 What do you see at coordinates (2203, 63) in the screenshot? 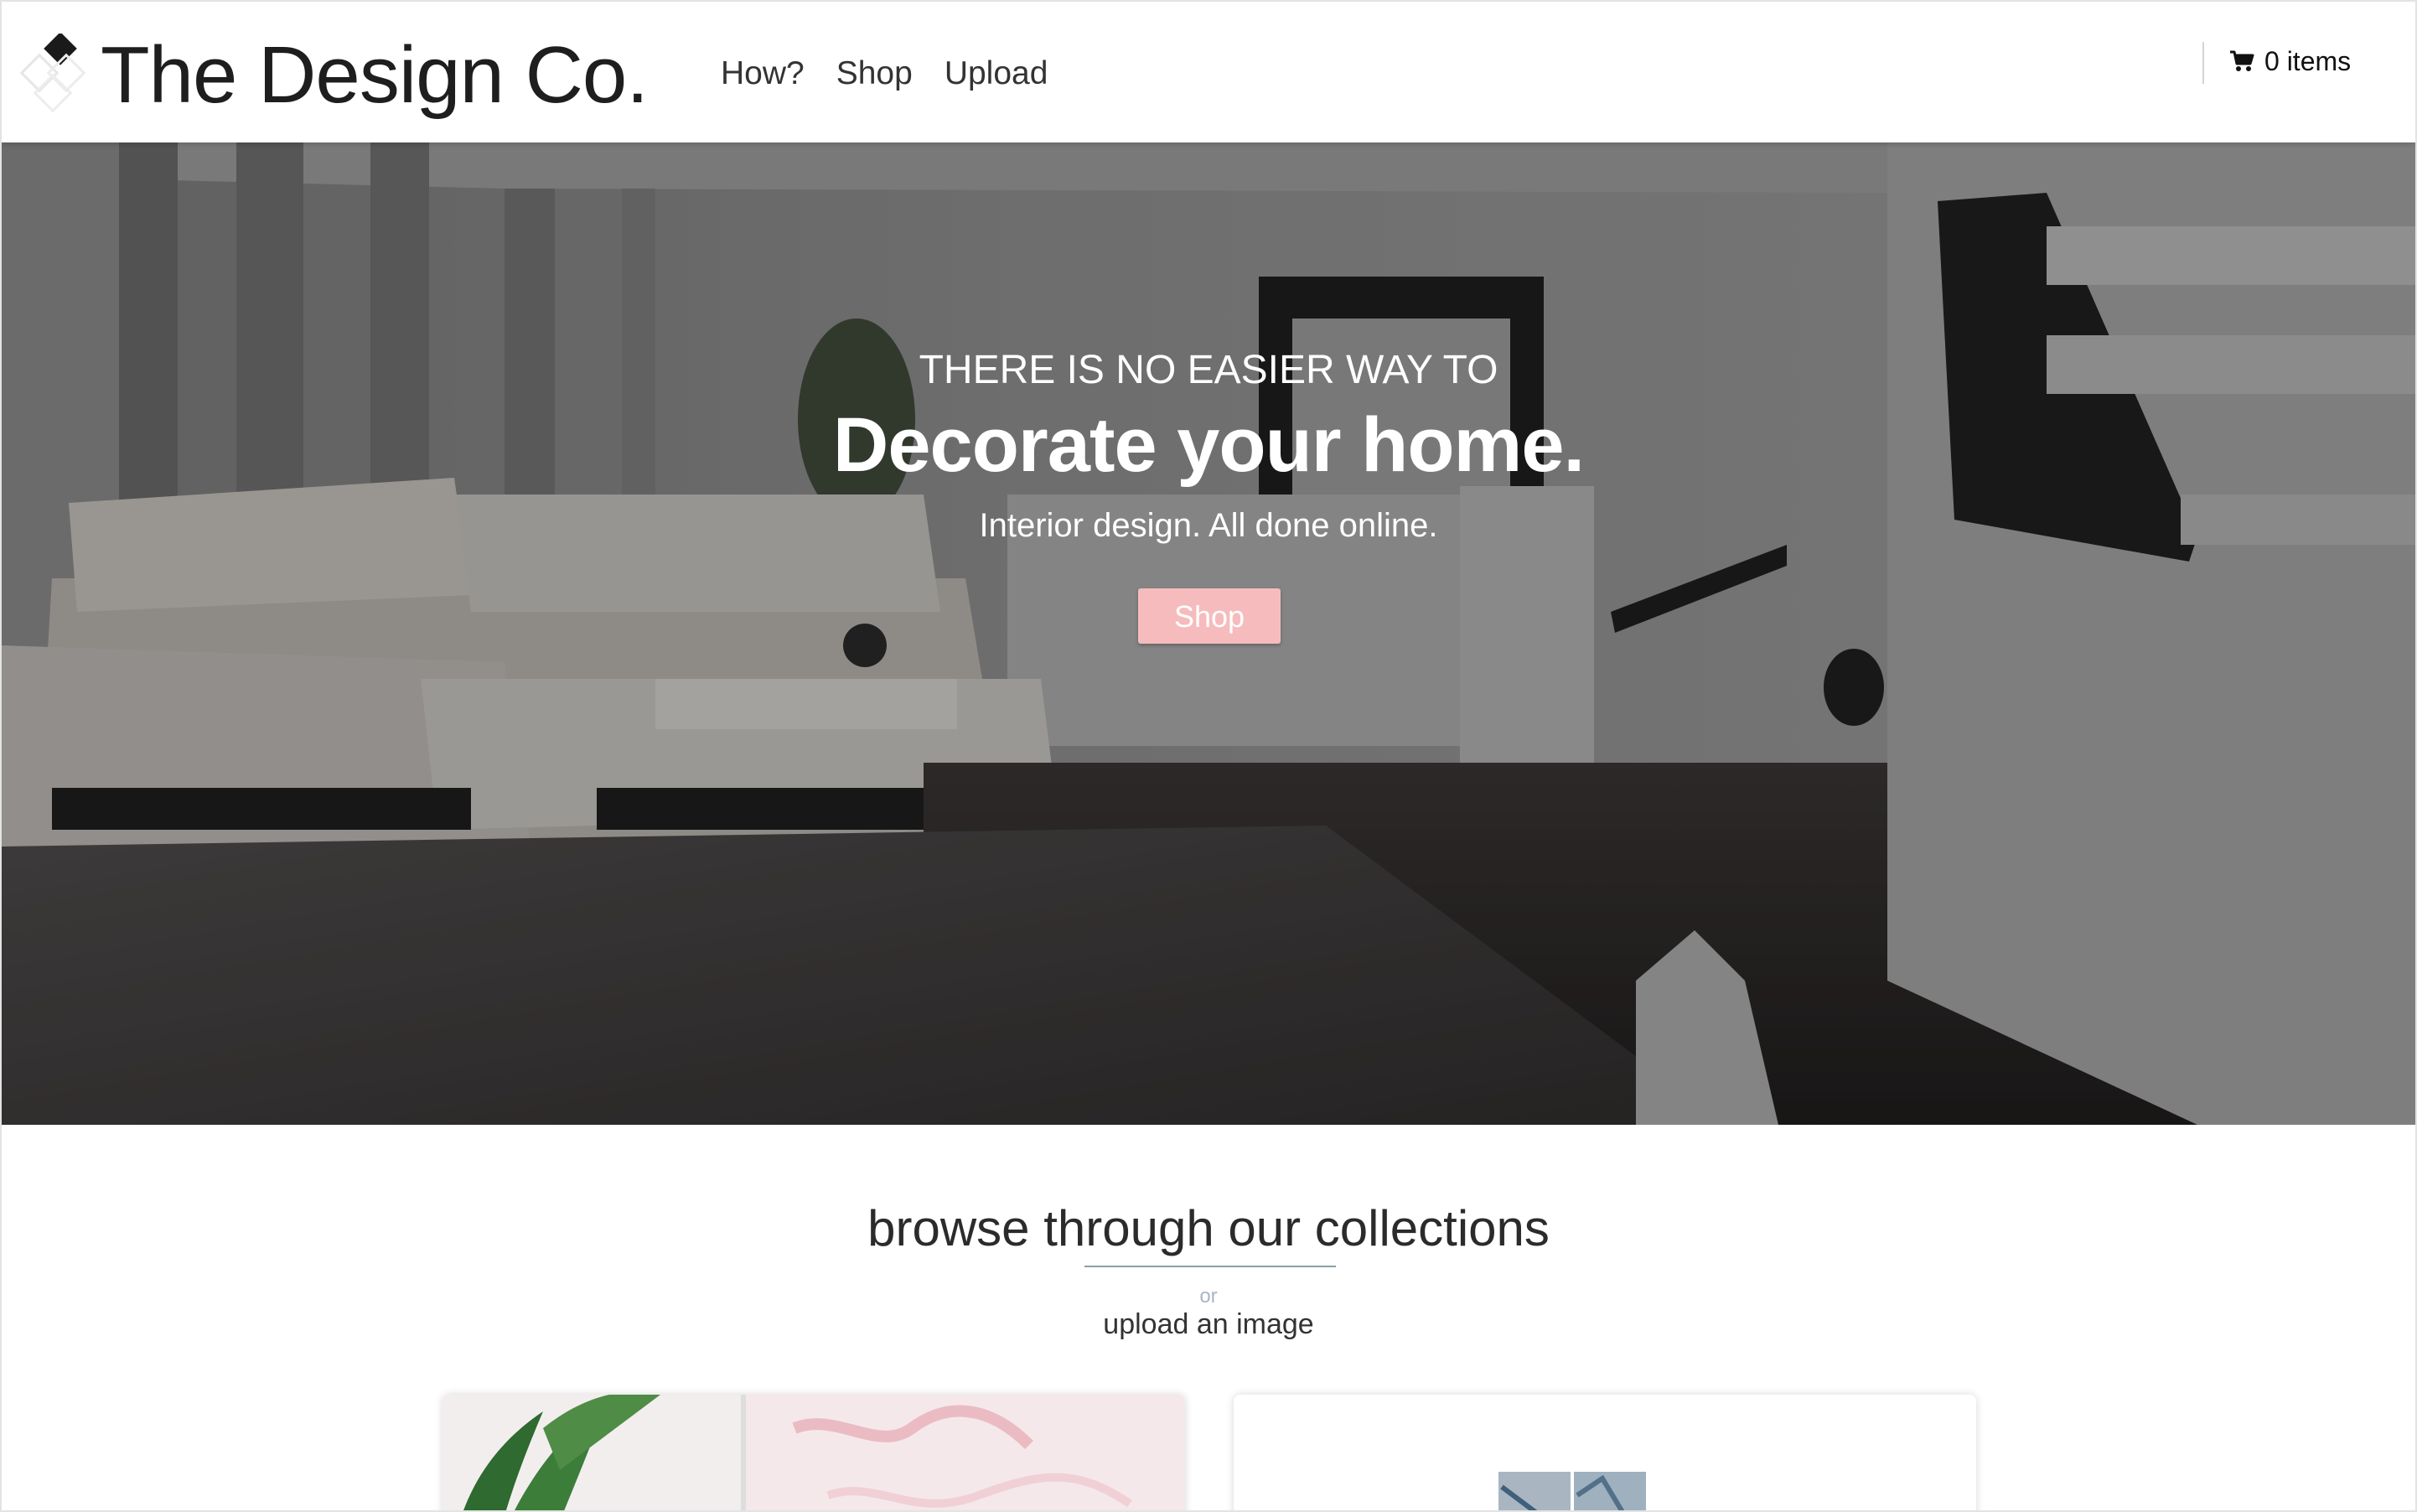
I see `cart-divider` at bounding box center [2203, 63].